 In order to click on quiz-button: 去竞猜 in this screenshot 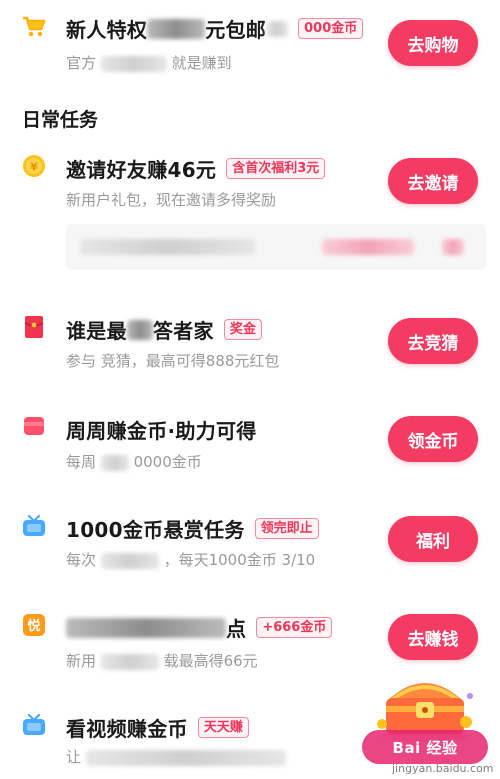, I will do `click(433, 341)`.